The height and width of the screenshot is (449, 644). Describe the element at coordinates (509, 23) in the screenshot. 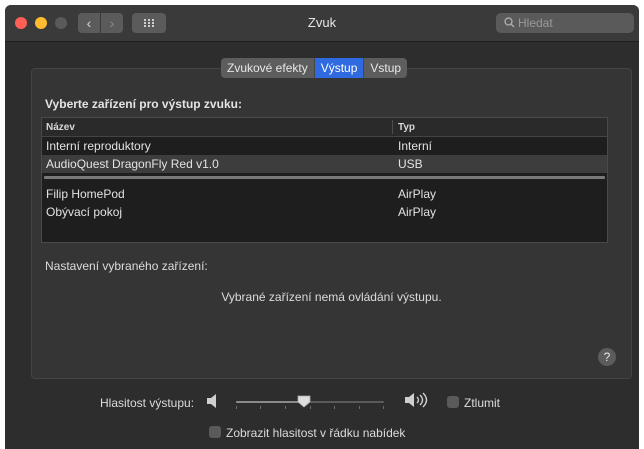

I see `search-icon` at that location.